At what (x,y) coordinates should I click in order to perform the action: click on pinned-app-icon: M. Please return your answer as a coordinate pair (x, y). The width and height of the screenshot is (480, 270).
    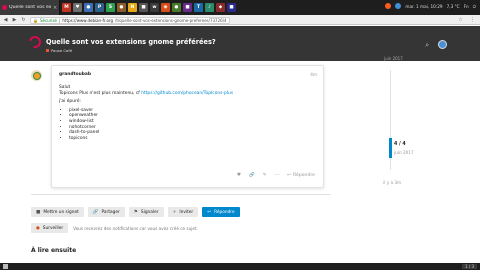
    Looking at the image, I should click on (66, 7).